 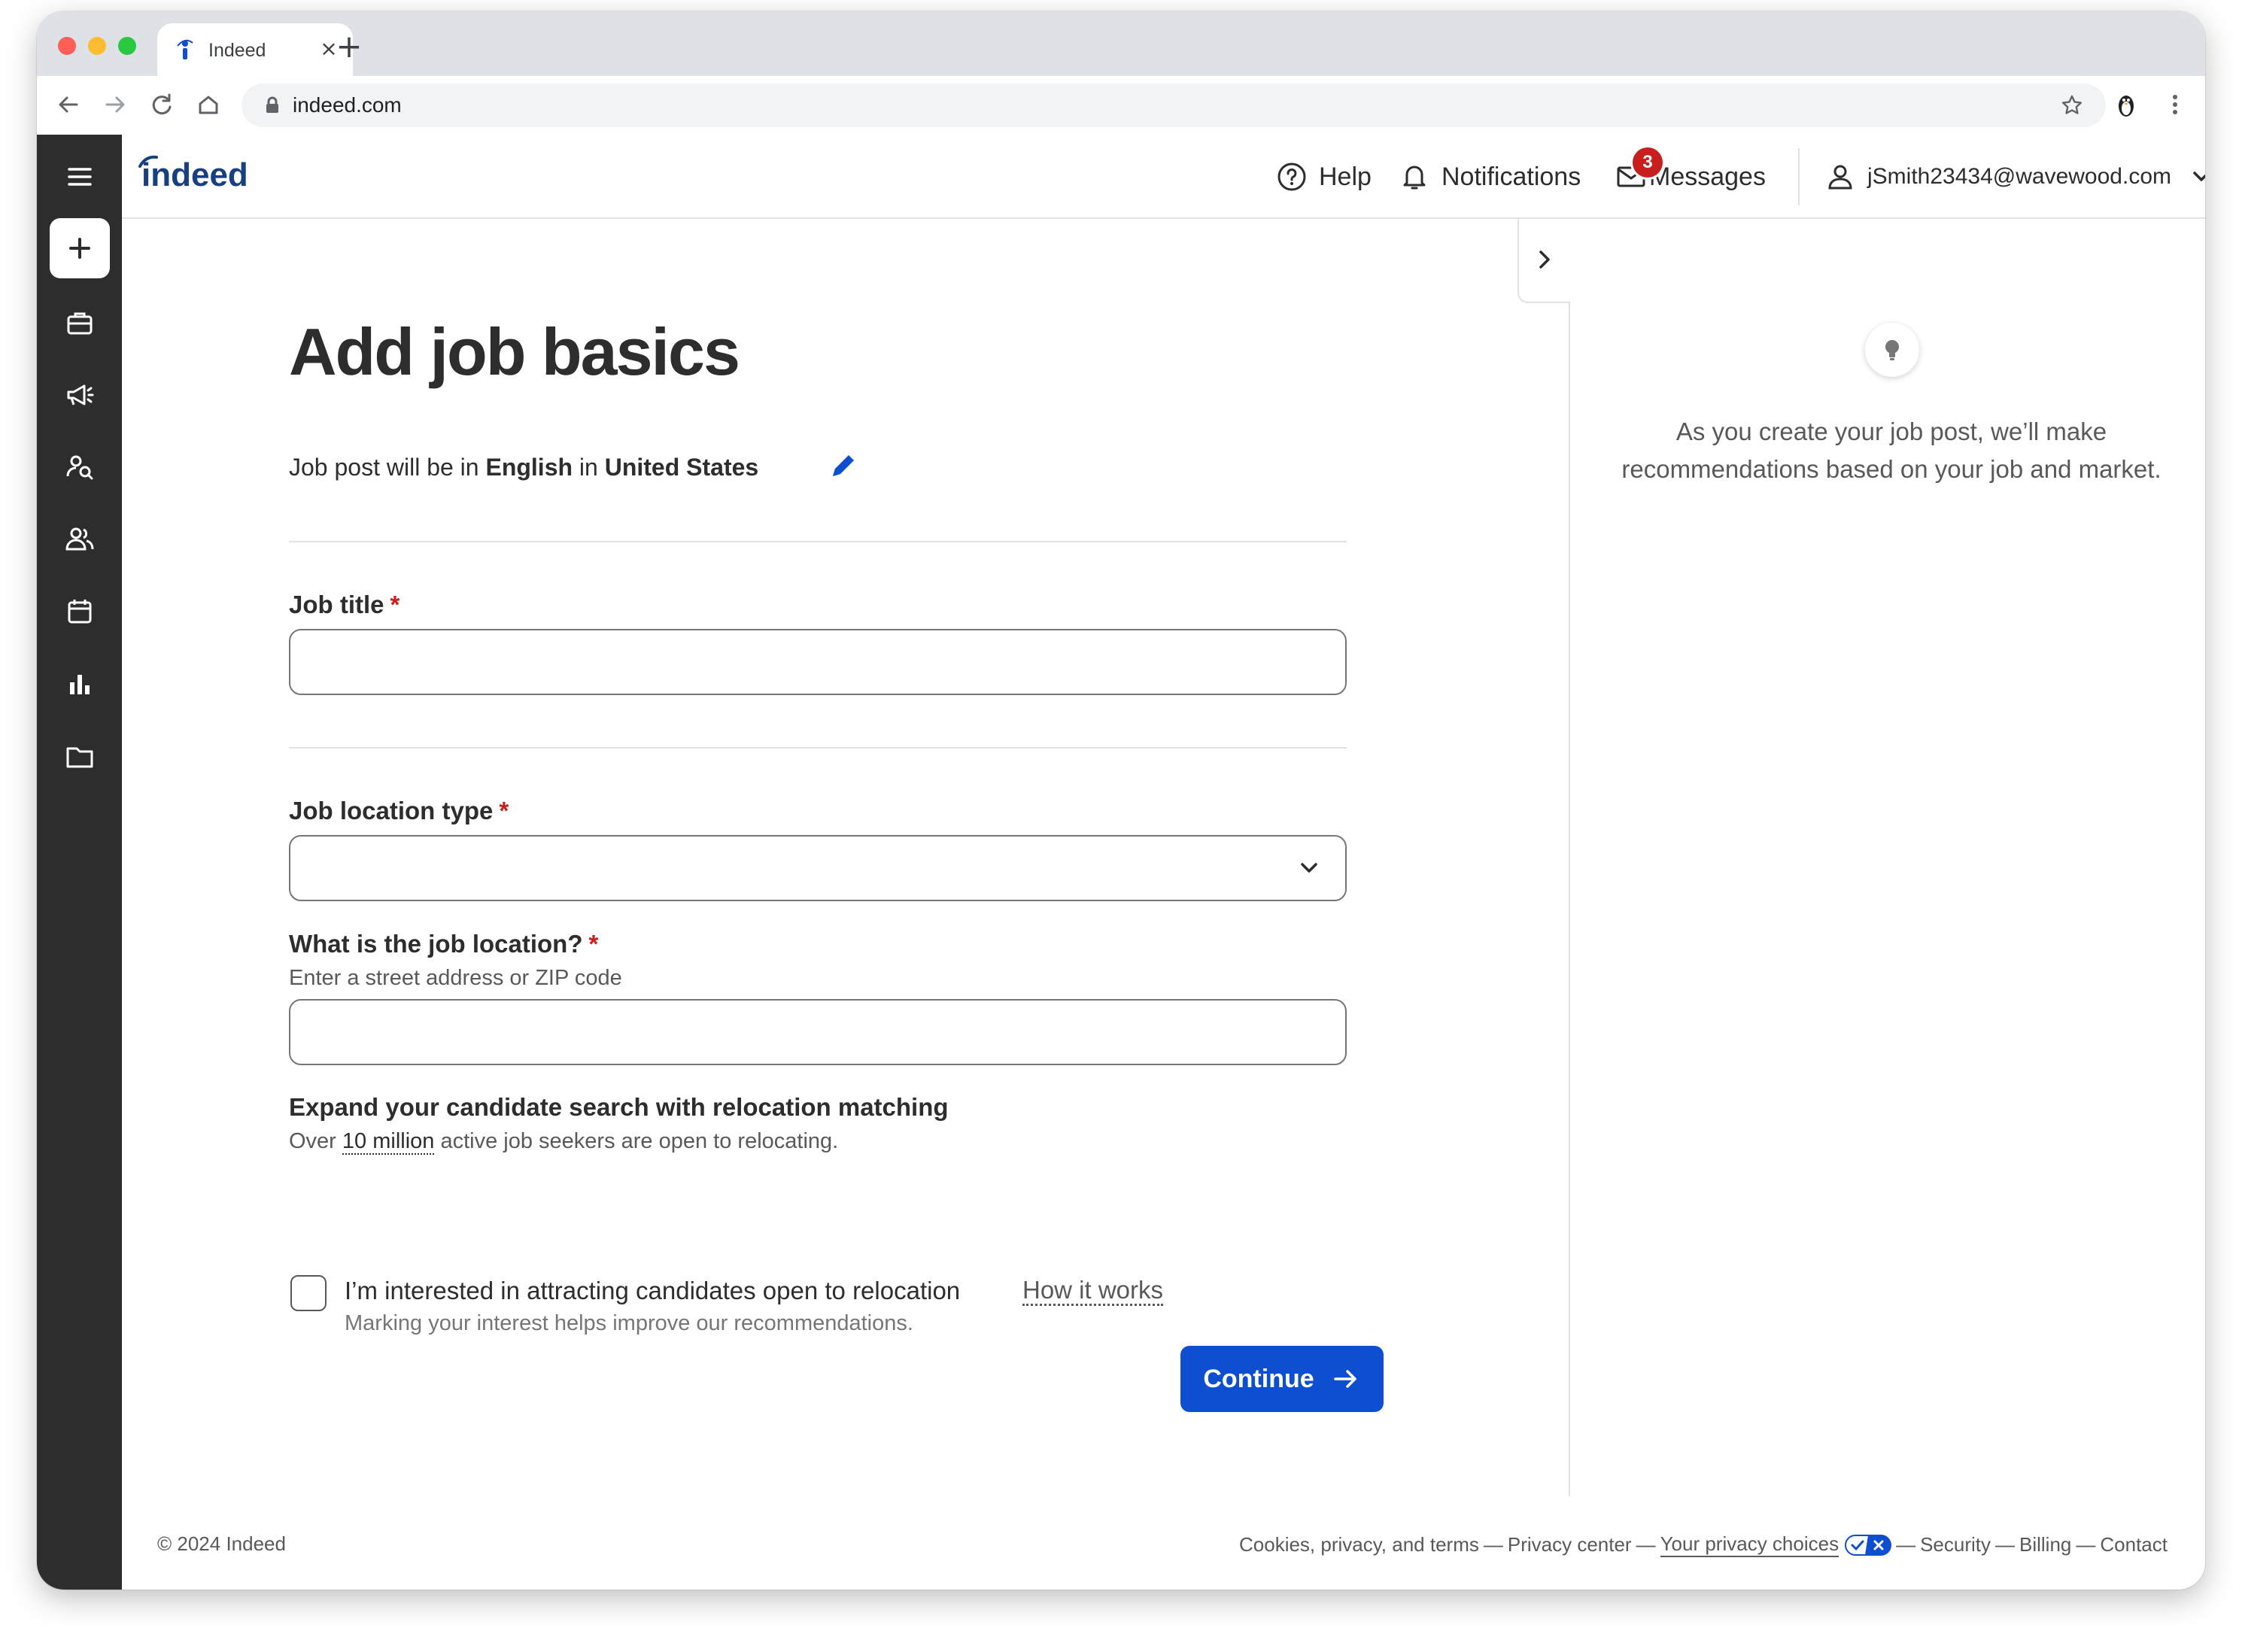 I want to click on minimize-window-button, so click(x=97, y=46).